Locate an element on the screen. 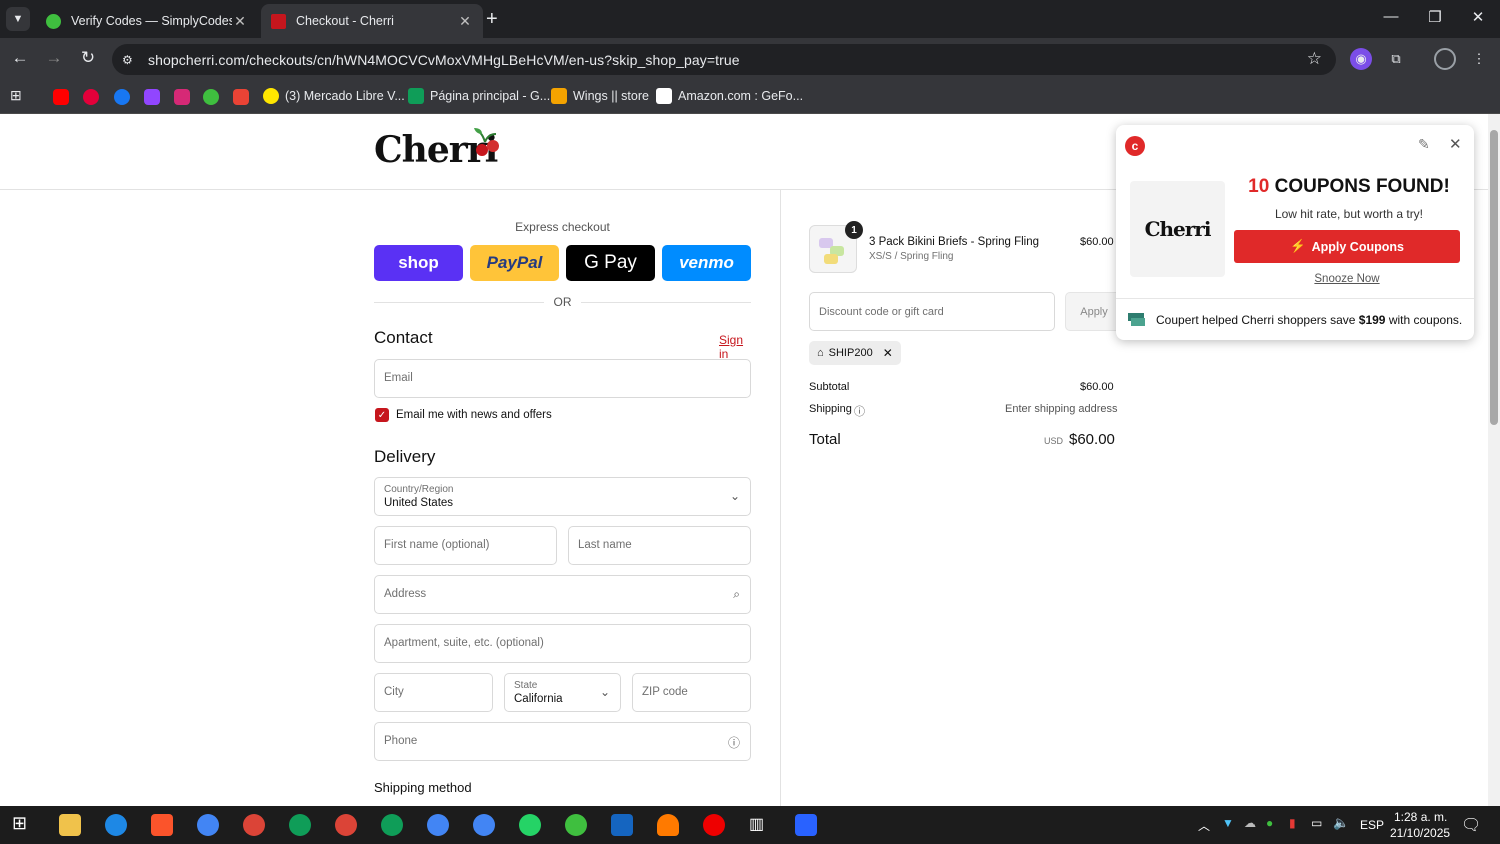 Image resolution: width=1500 pixels, height=844 pixels. chrome-icon is located at coordinates (208, 825).